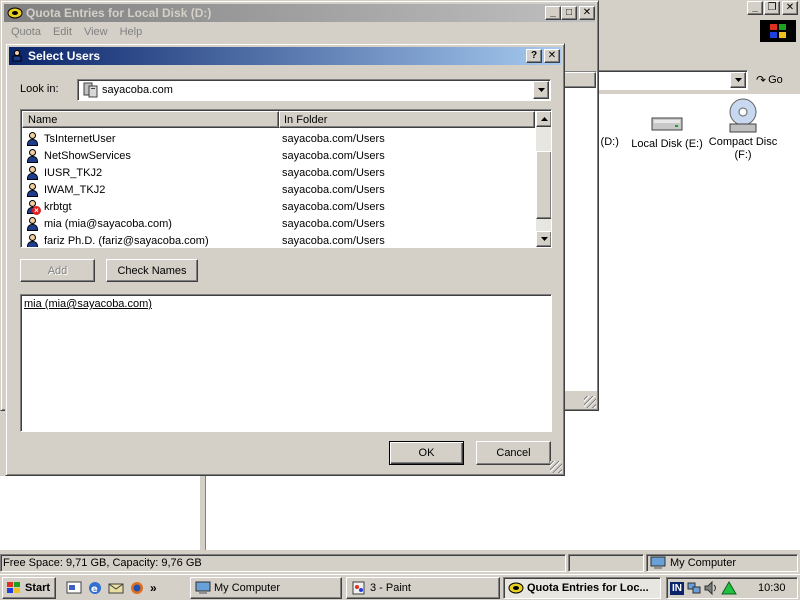 The height and width of the screenshot is (600, 800). Describe the element at coordinates (87, 155) in the screenshot. I see `user-name: NetShowServices` at that location.